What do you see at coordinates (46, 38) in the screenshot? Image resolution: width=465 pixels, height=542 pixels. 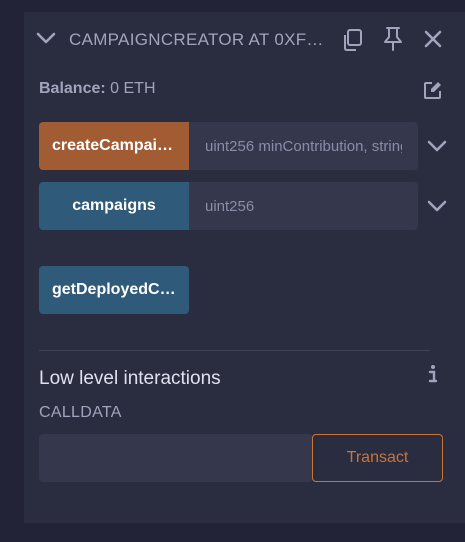 I see `collapse-chevron-icon` at bounding box center [46, 38].